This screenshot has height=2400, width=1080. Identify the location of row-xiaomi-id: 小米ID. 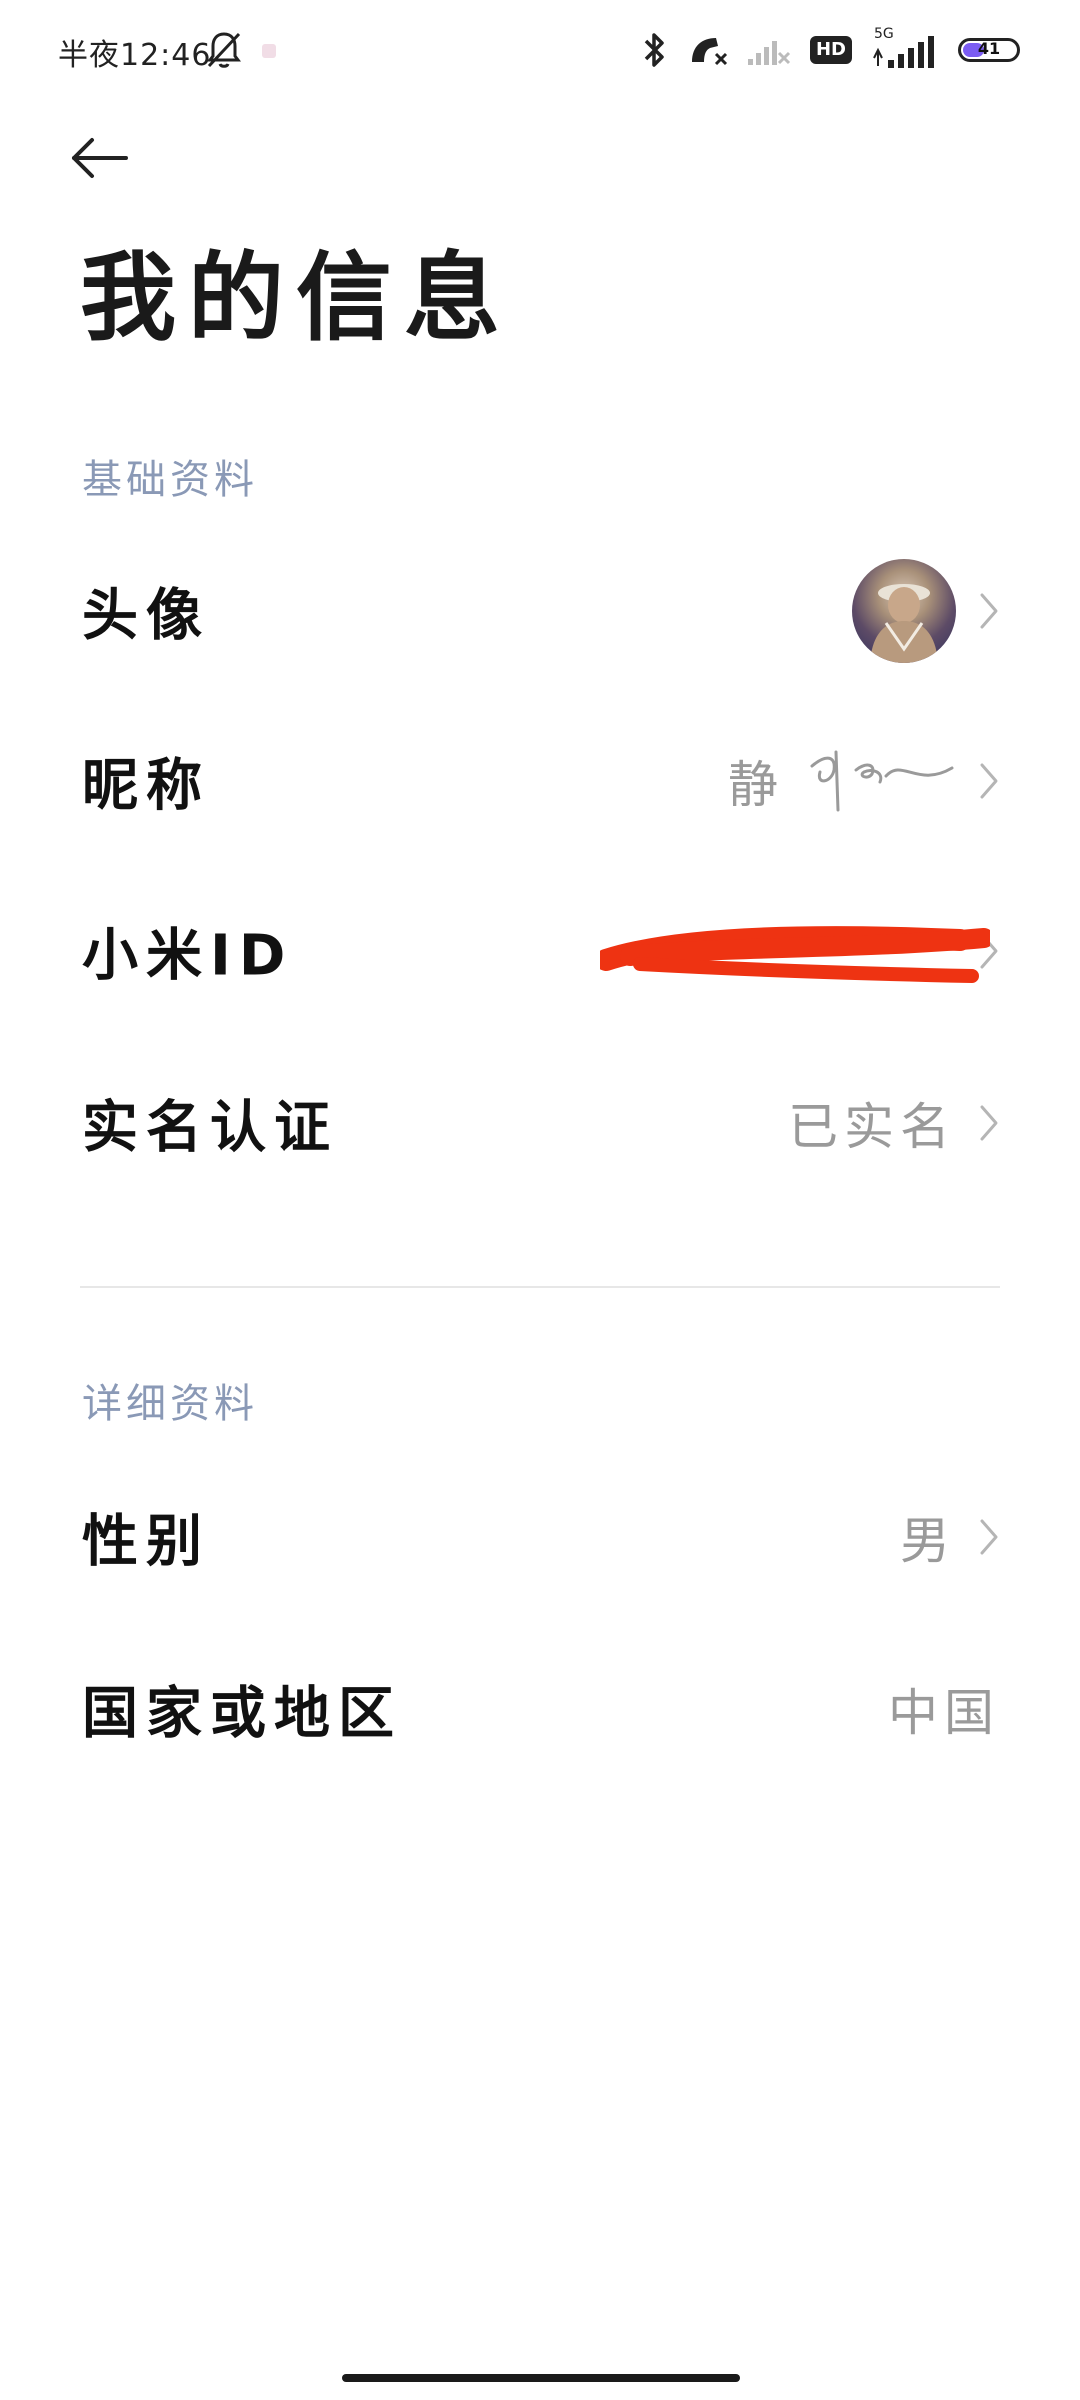
(540, 951).